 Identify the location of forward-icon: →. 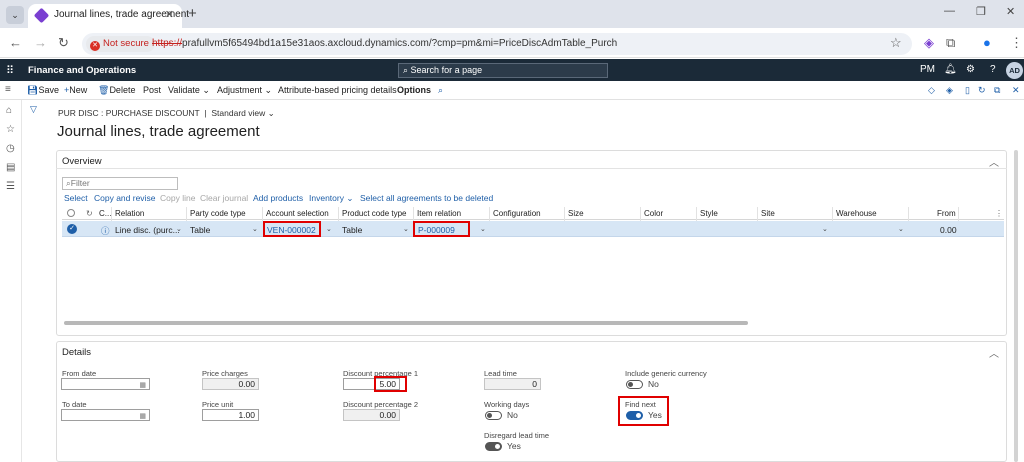
(40, 42).